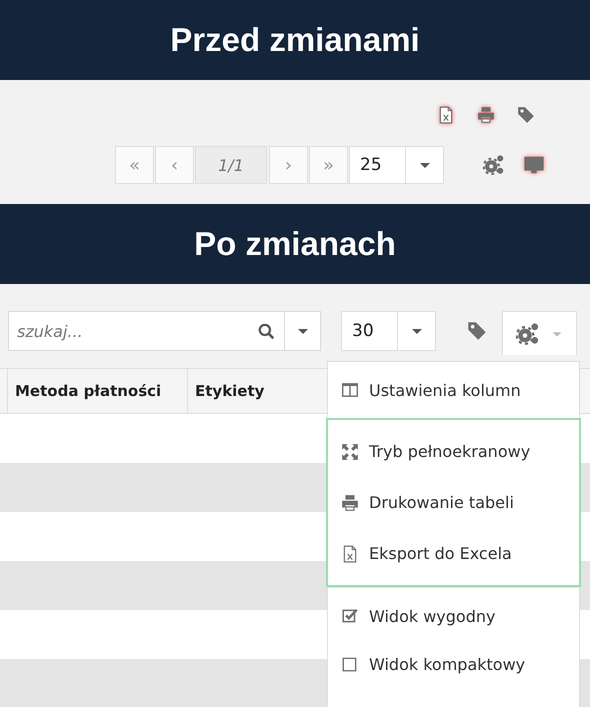  What do you see at coordinates (453, 553) in the screenshot?
I see `menu-item: Eksport do Excela` at bounding box center [453, 553].